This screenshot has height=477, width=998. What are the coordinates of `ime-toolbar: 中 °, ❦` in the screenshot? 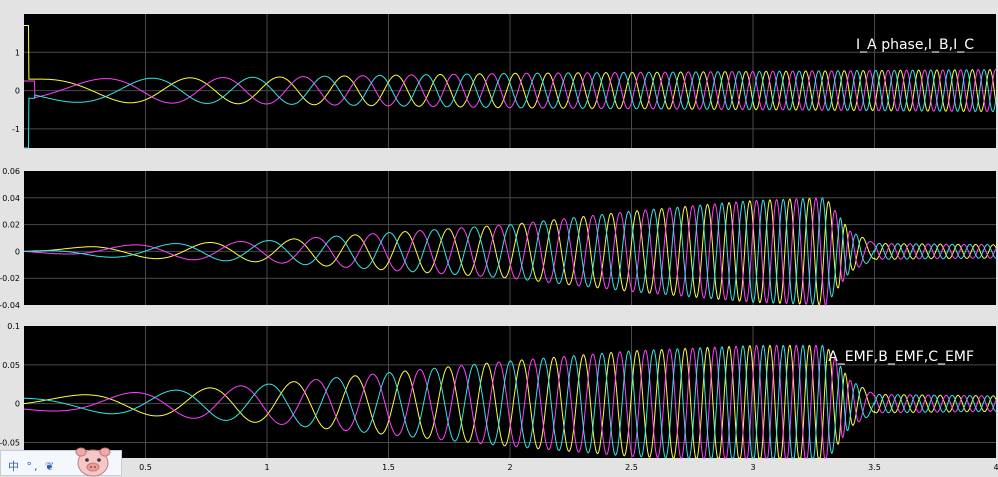 It's located at (61, 462).